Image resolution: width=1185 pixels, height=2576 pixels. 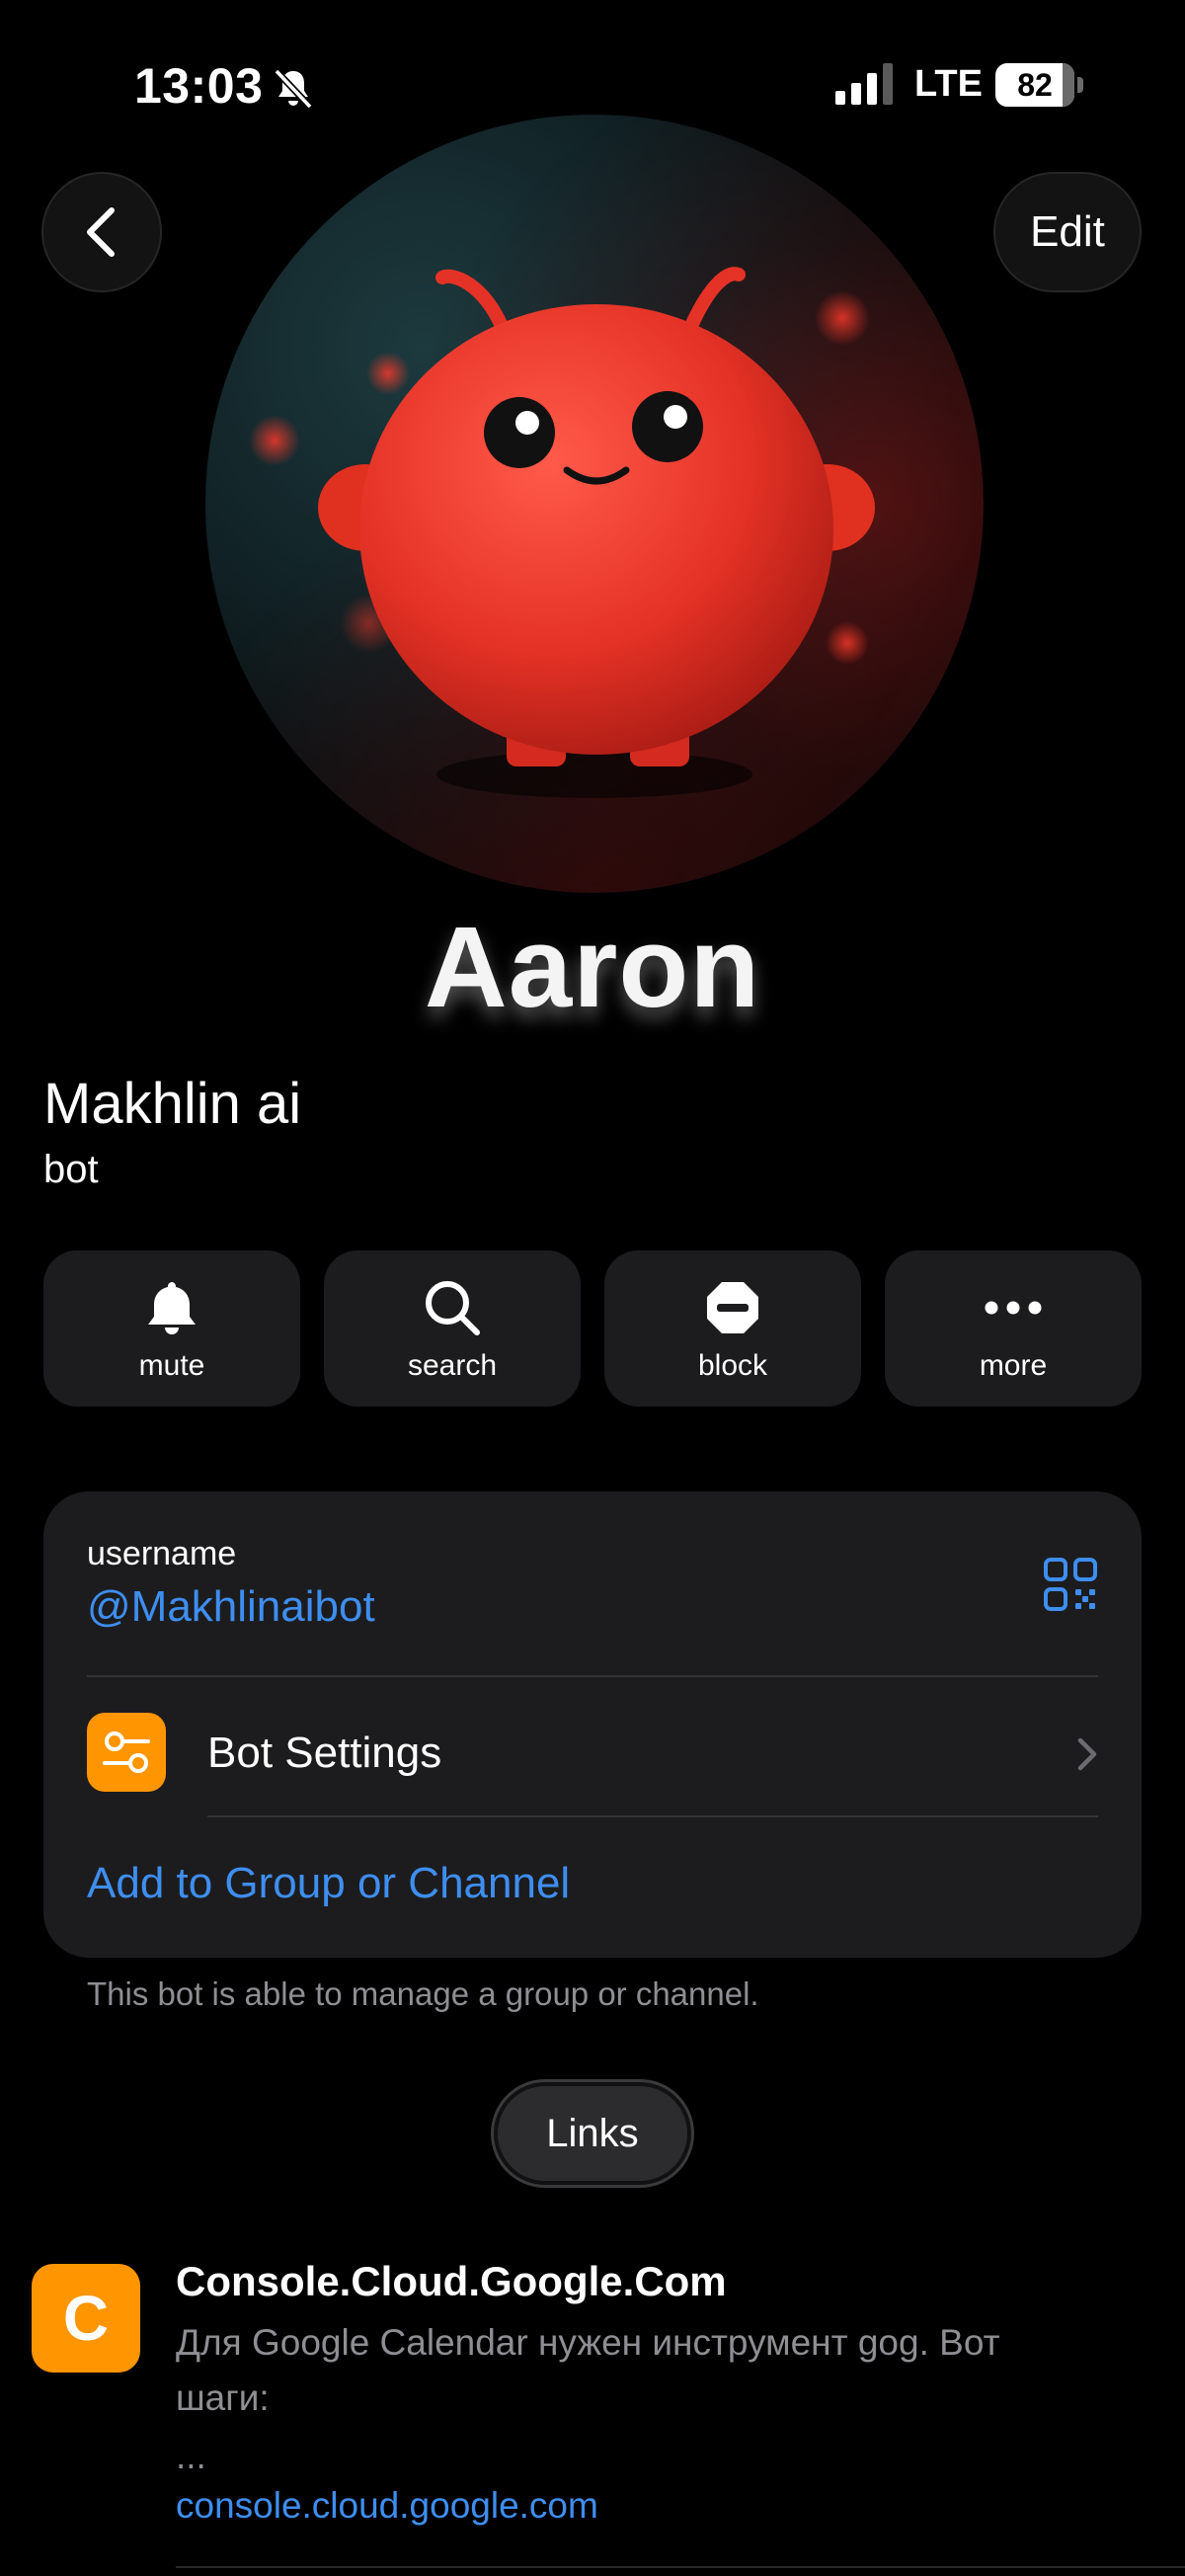 I want to click on mascot-illustration, so click(x=562, y=532).